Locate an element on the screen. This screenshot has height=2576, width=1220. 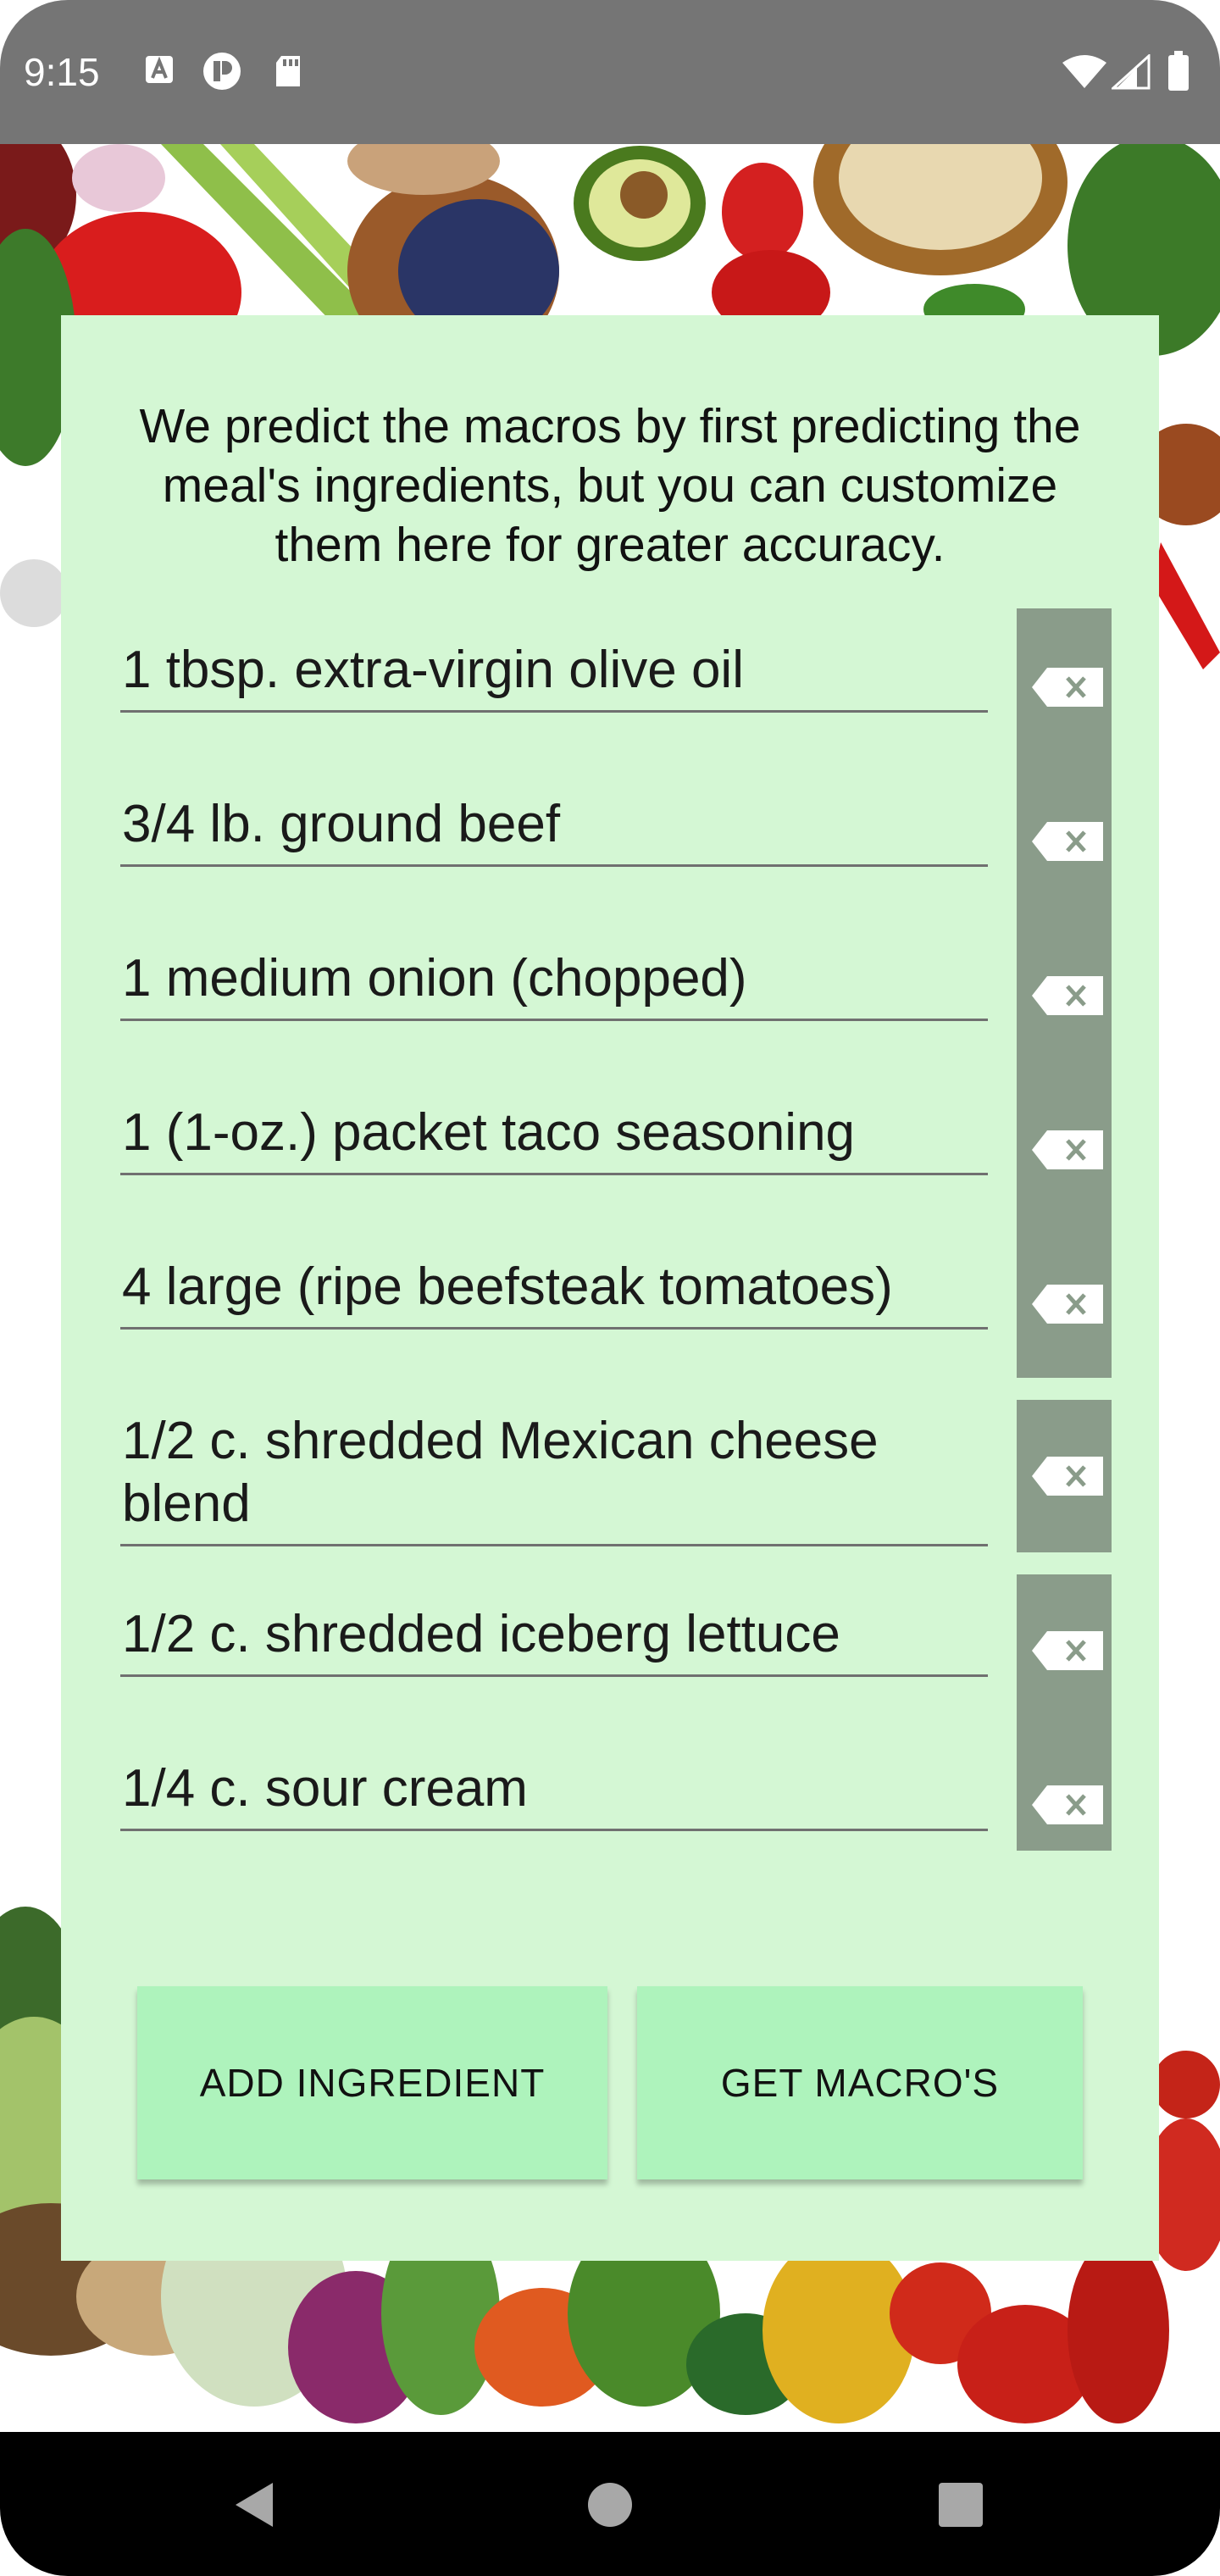
ingredient-text: 1/4 c. sour cream is located at coordinates (554, 1793).